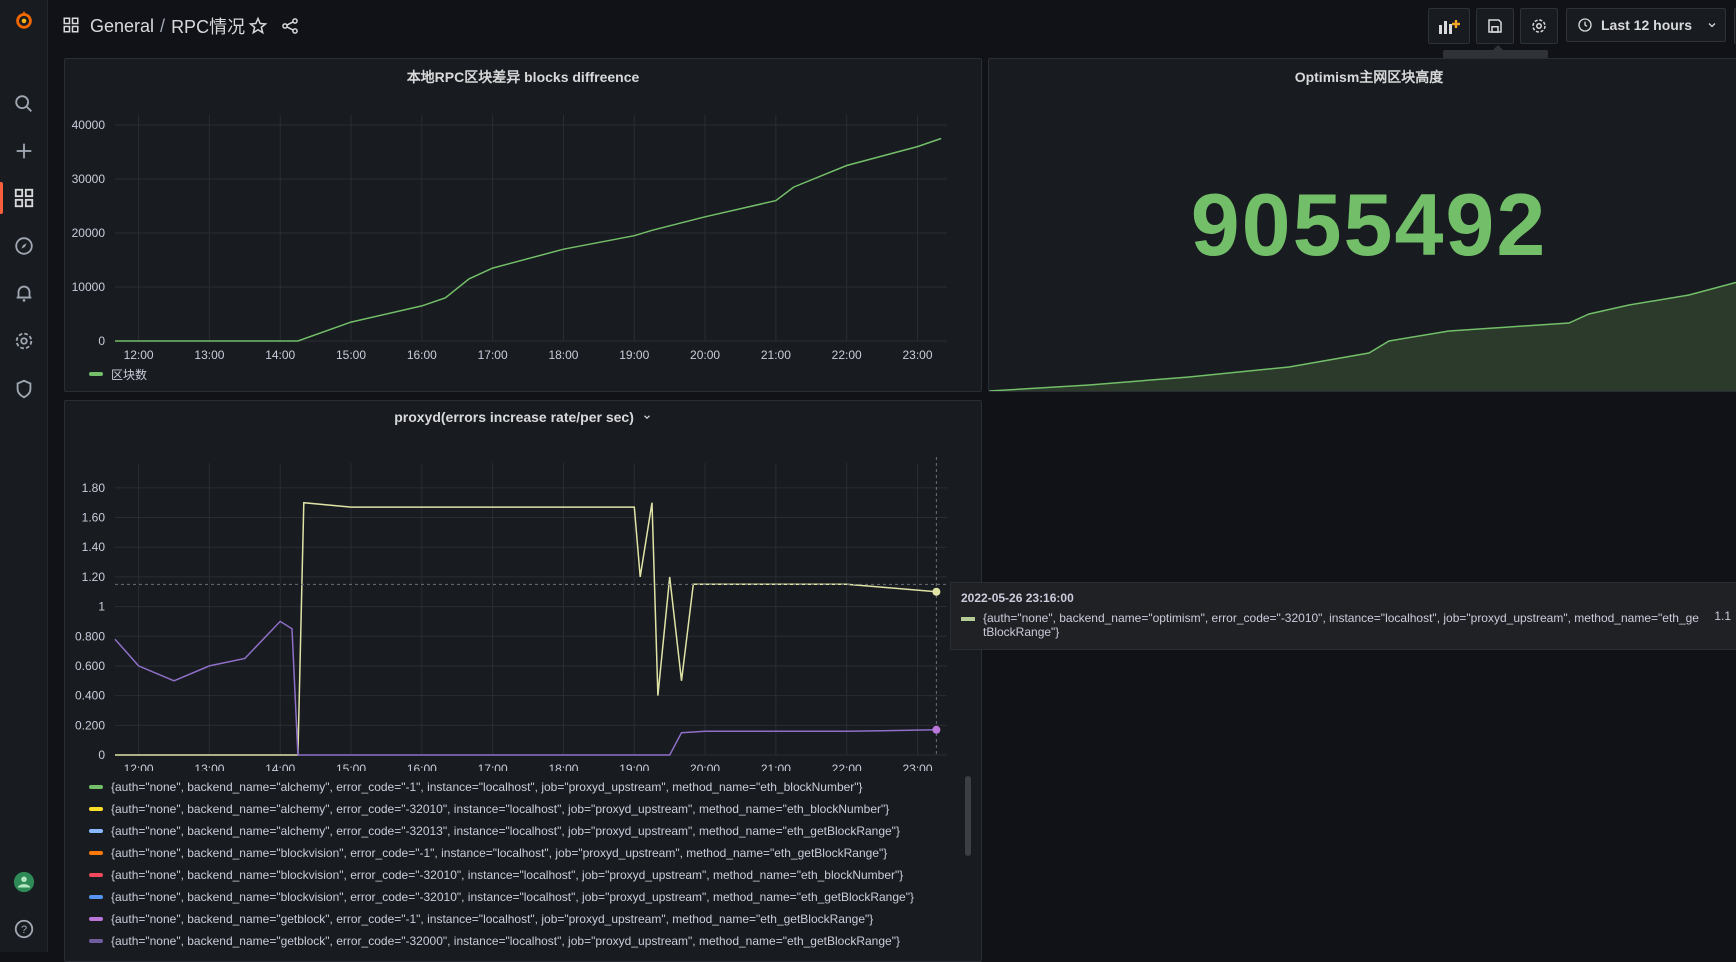 The width and height of the screenshot is (1736, 962). I want to click on grafana-logo-icon, so click(23, 20).